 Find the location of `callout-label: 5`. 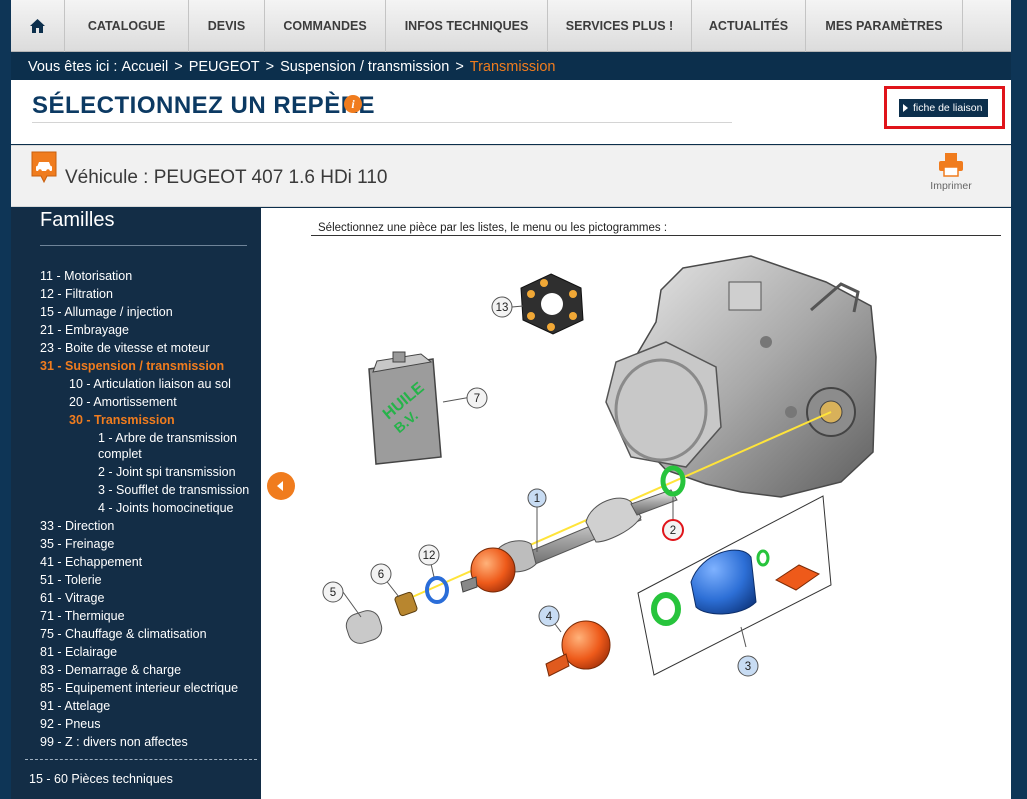

callout-label: 5 is located at coordinates (333, 593).